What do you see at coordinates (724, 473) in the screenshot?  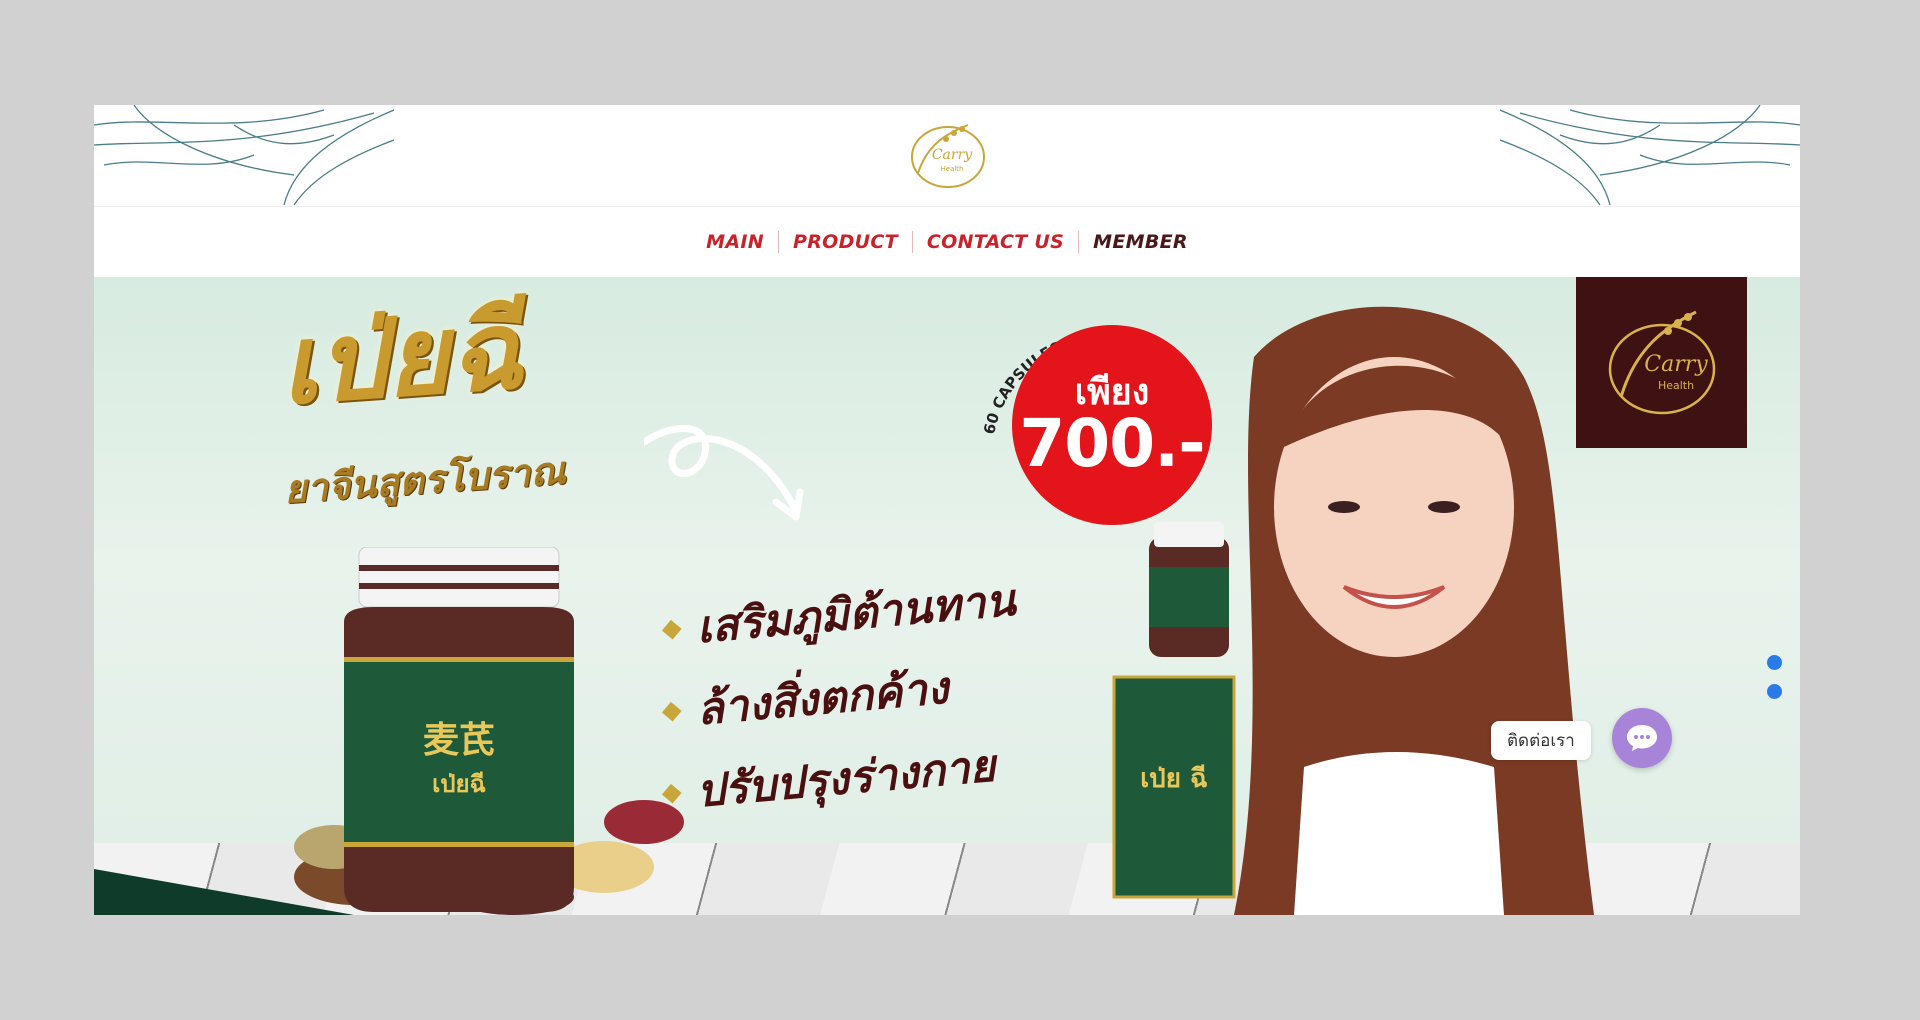 I see `swirl-arrow` at bounding box center [724, 473].